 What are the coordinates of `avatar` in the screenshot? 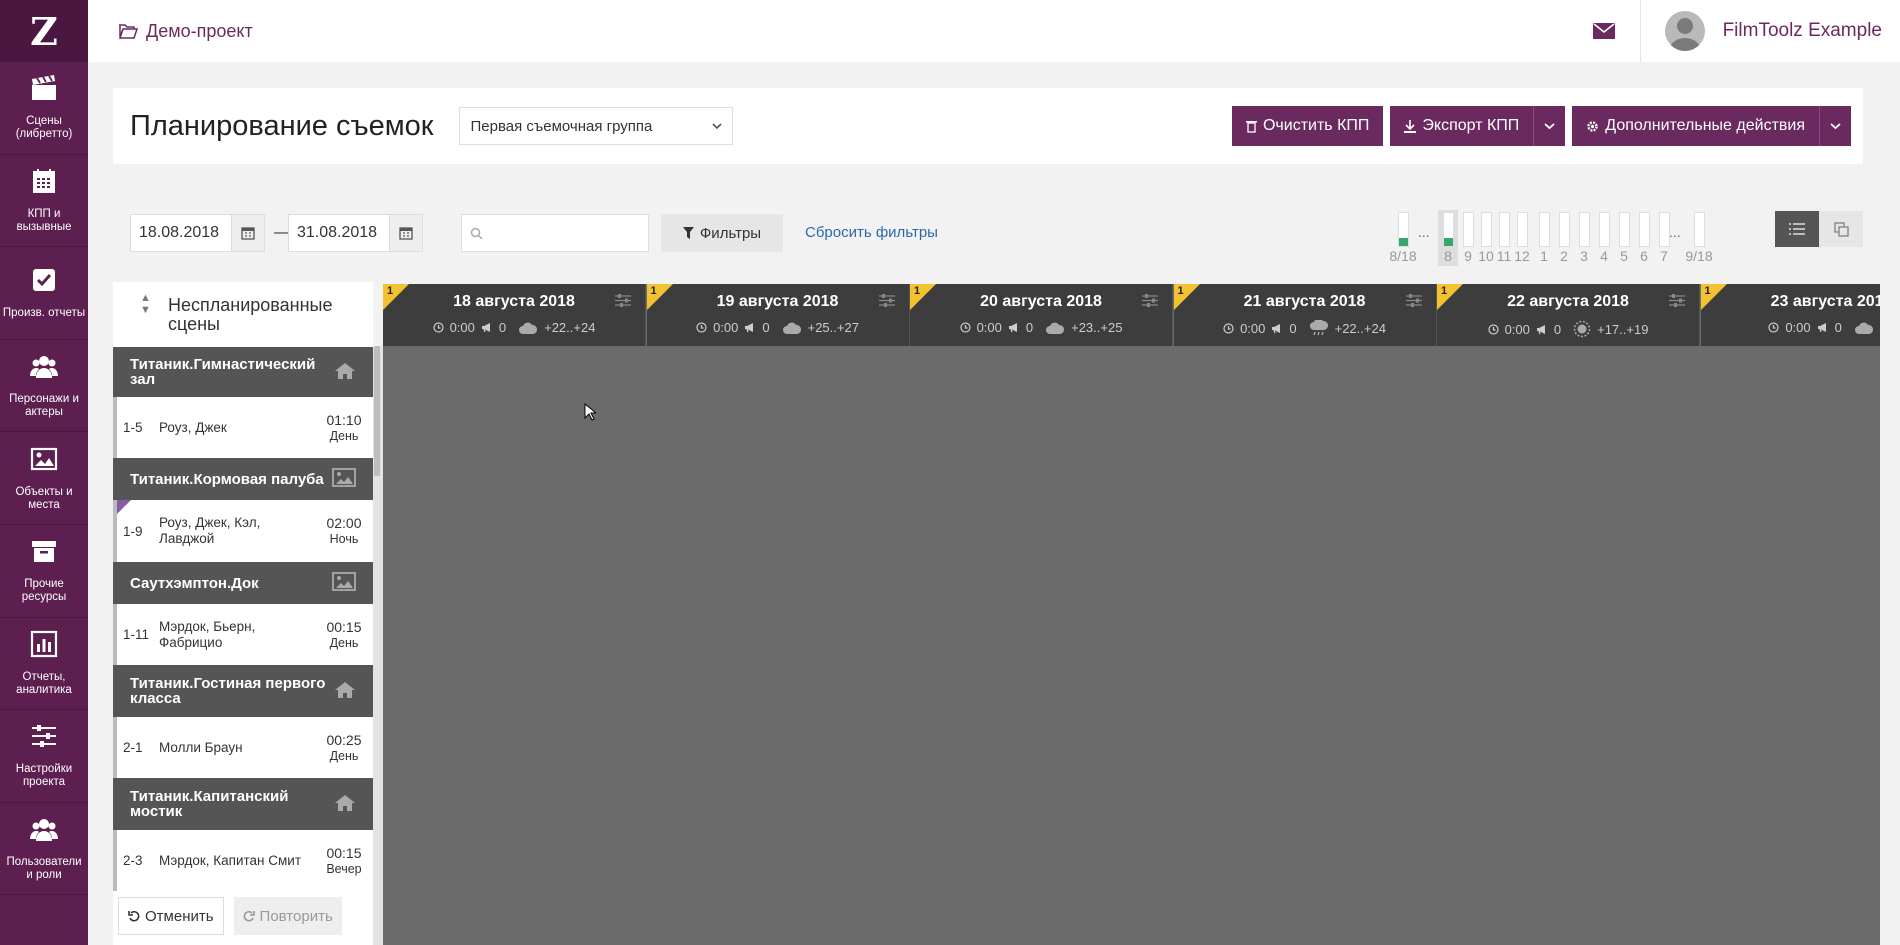 It's located at (1684, 31).